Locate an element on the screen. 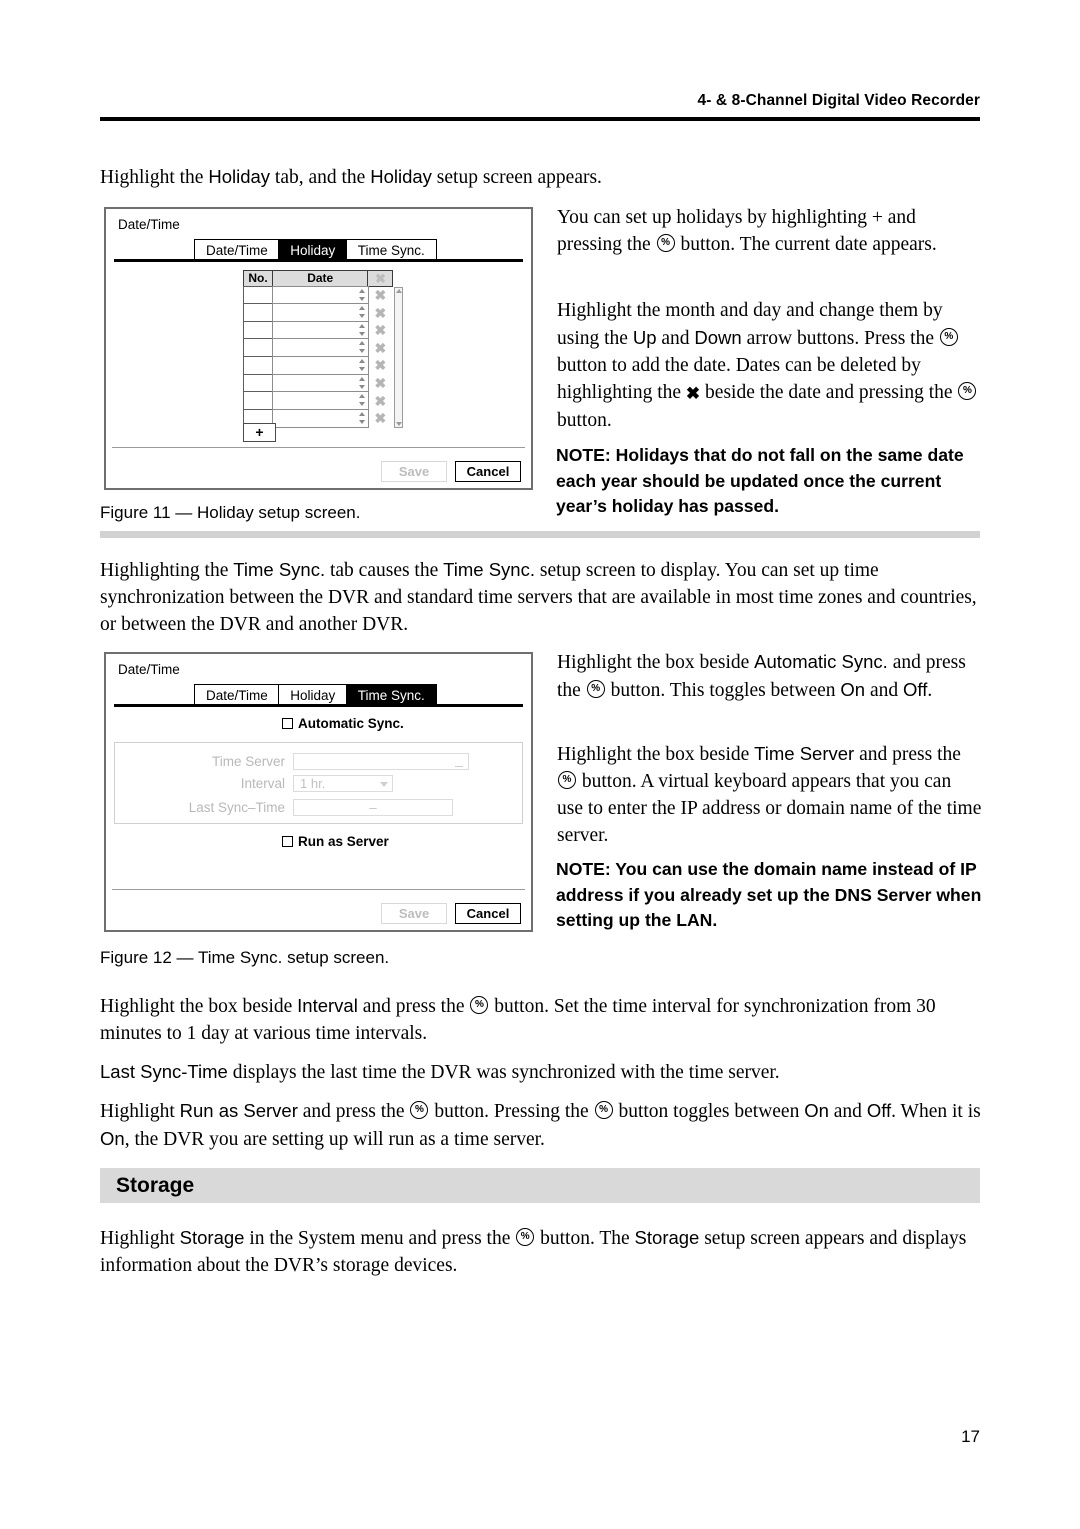 Image resolution: width=1080 pixels, height=1529 pixels. holiday-p1-text-b: button. The current date appears. is located at coordinates (806, 244).